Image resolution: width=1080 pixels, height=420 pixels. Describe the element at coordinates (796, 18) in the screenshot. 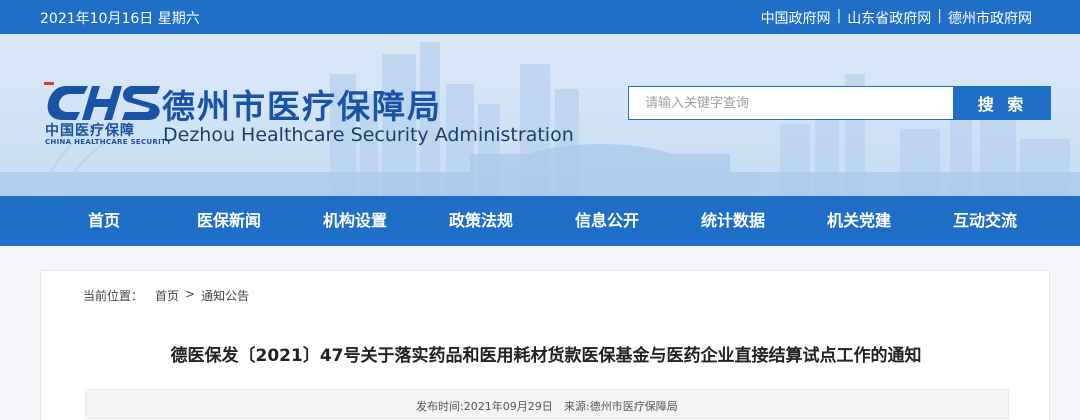

I see `link-china-gov: 中国政府网` at that location.